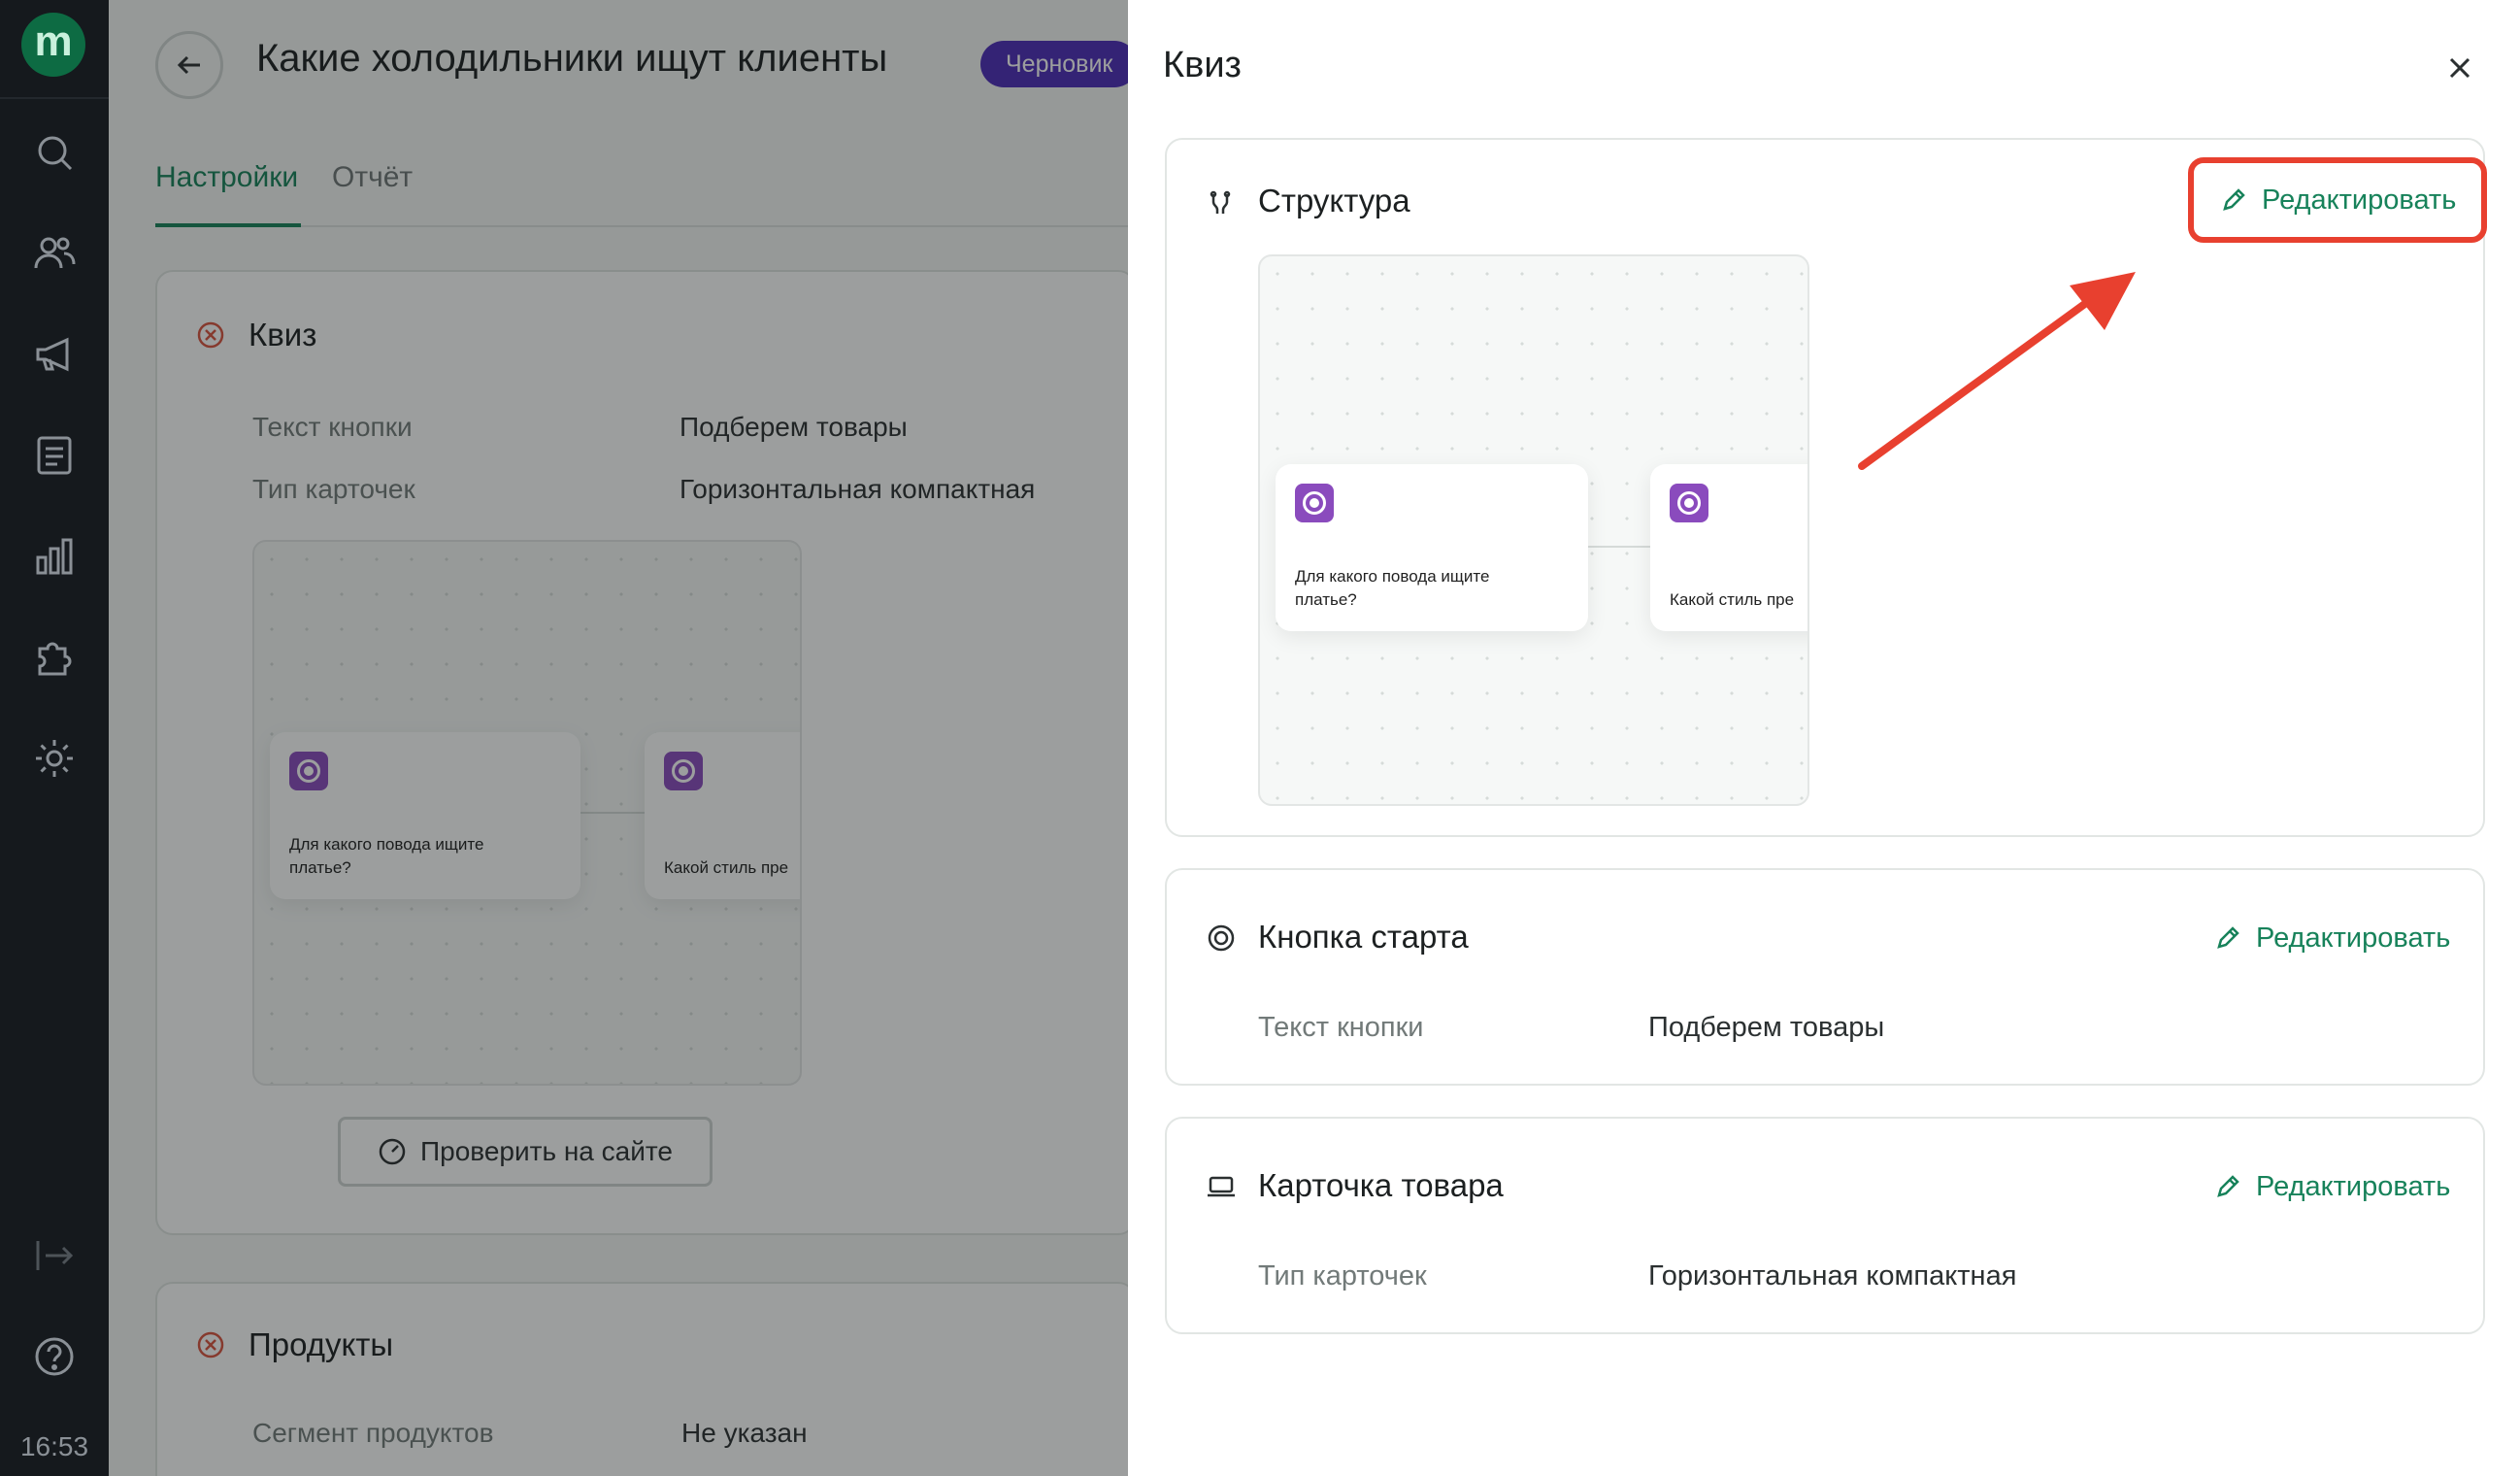 The width and height of the screenshot is (2520, 1476). What do you see at coordinates (54, 1255) in the screenshot?
I see `exit-icon` at bounding box center [54, 1255].